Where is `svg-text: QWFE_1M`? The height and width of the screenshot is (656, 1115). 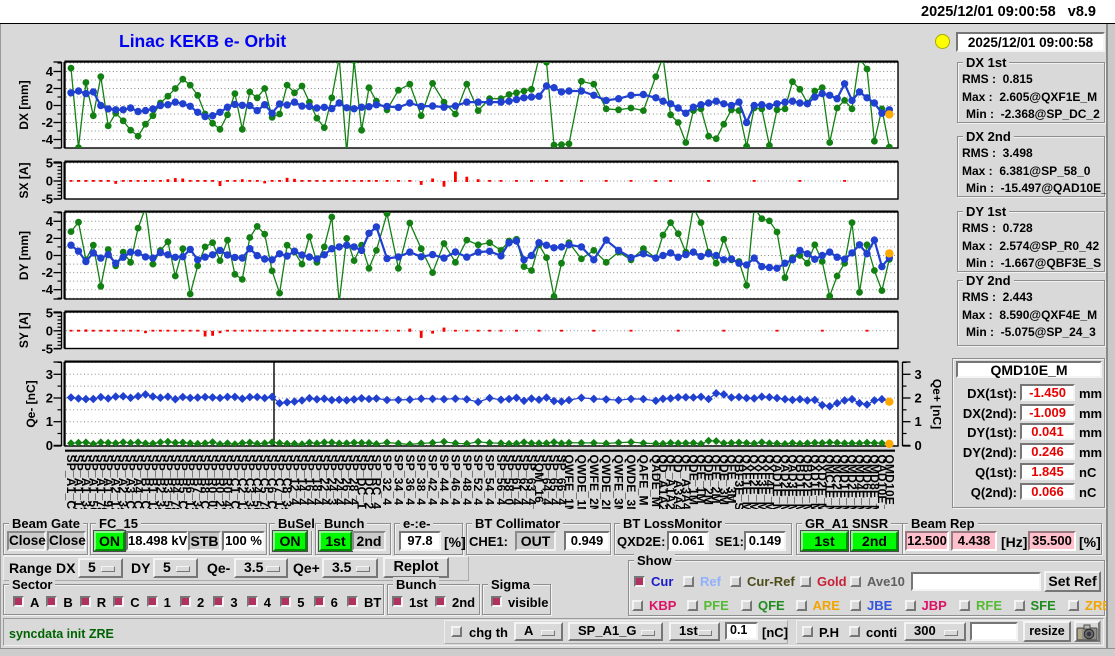 svg-text: QWFE_1M is located at coordinates (569, 485).